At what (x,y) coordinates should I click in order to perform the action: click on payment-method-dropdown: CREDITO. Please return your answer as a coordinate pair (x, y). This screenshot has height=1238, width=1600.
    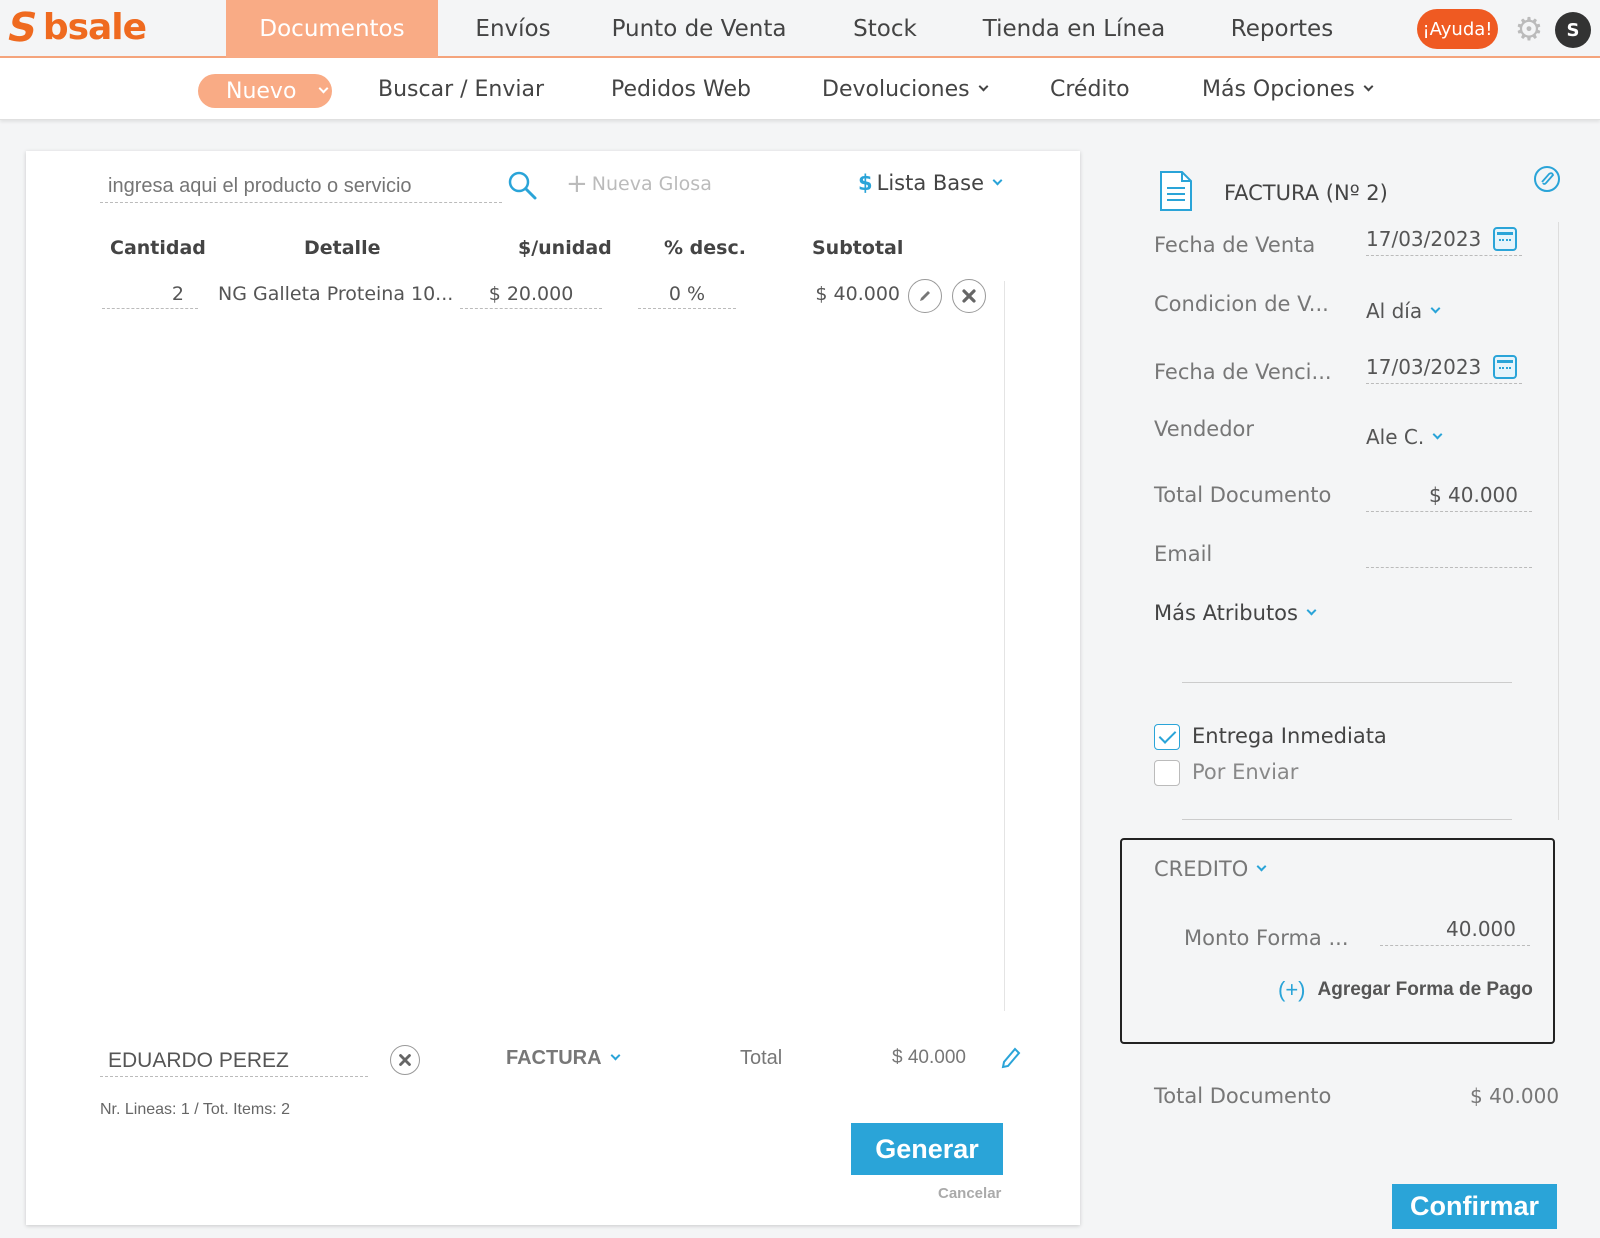
    Looking at the image, I should click on (1210, 869).